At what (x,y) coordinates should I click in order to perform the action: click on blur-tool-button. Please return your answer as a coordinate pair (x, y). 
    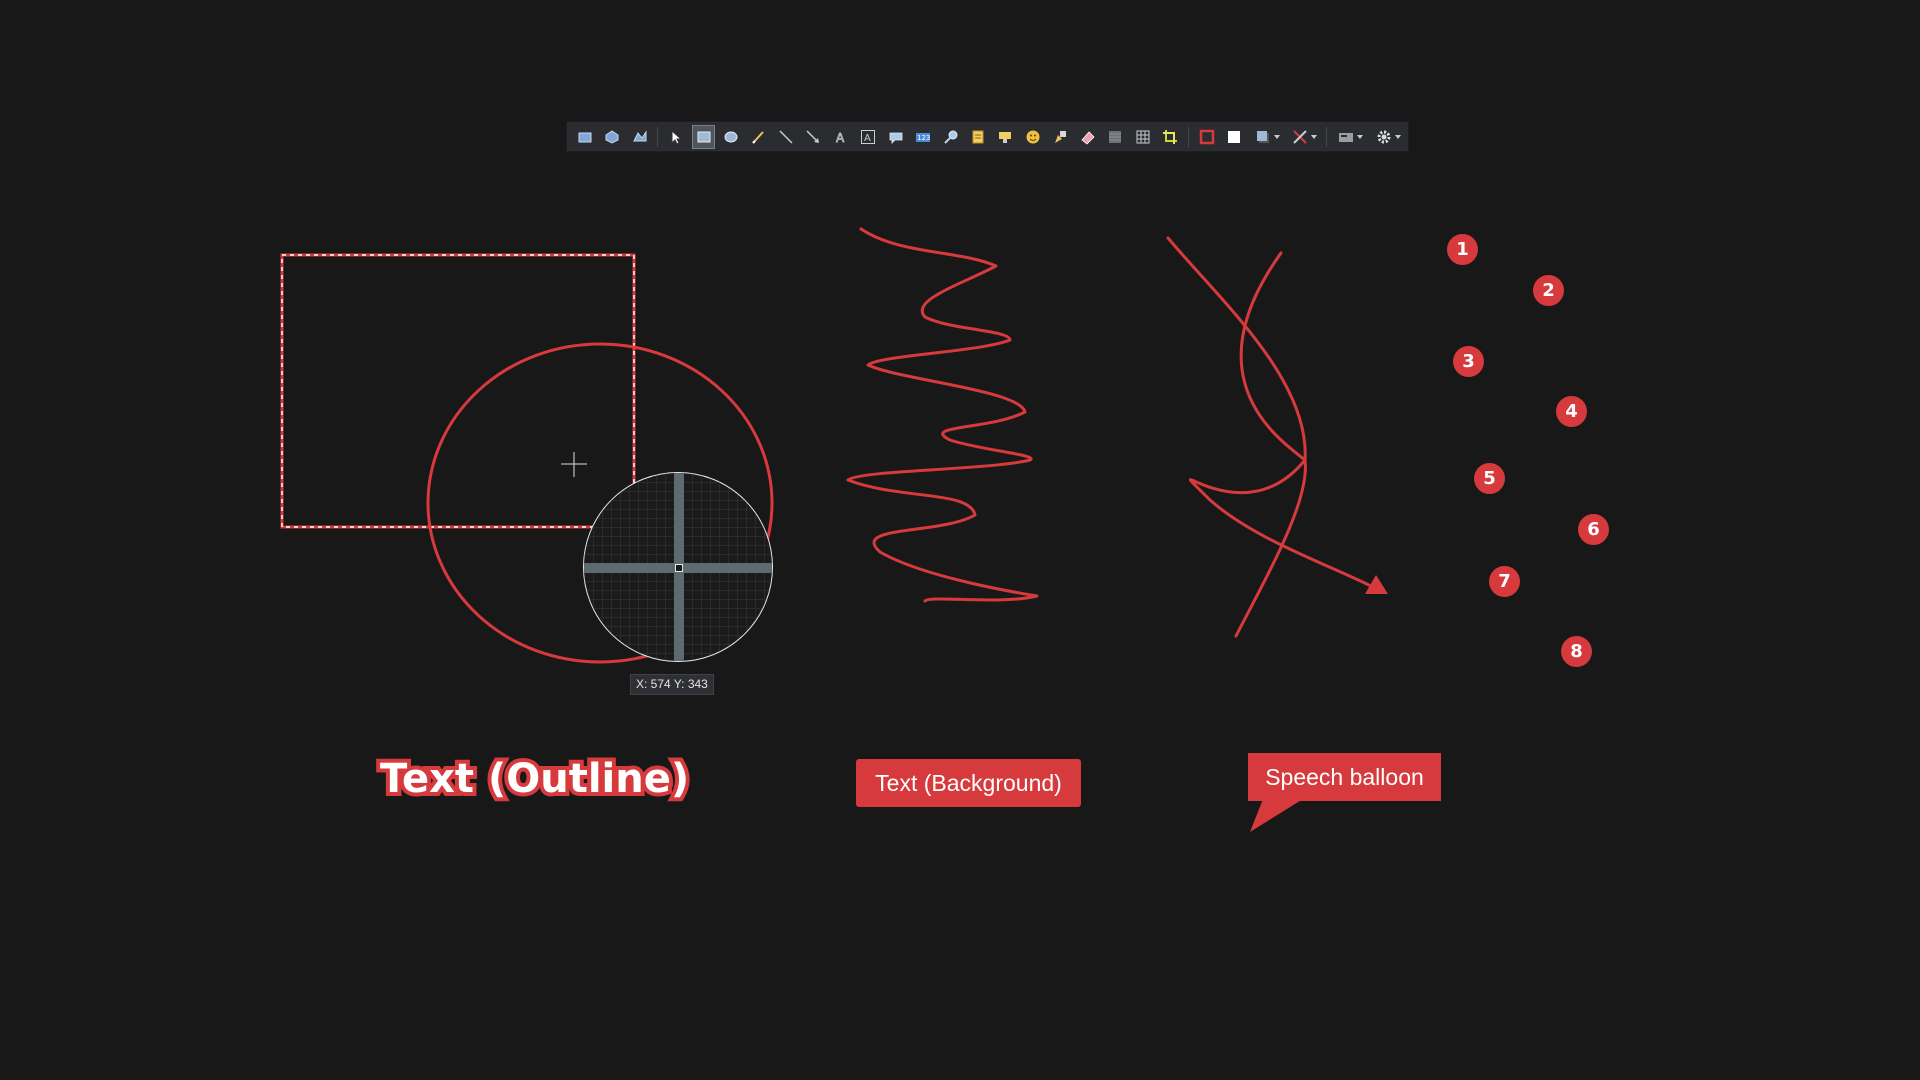
    Looking at the image, I should click on (1115, 137).